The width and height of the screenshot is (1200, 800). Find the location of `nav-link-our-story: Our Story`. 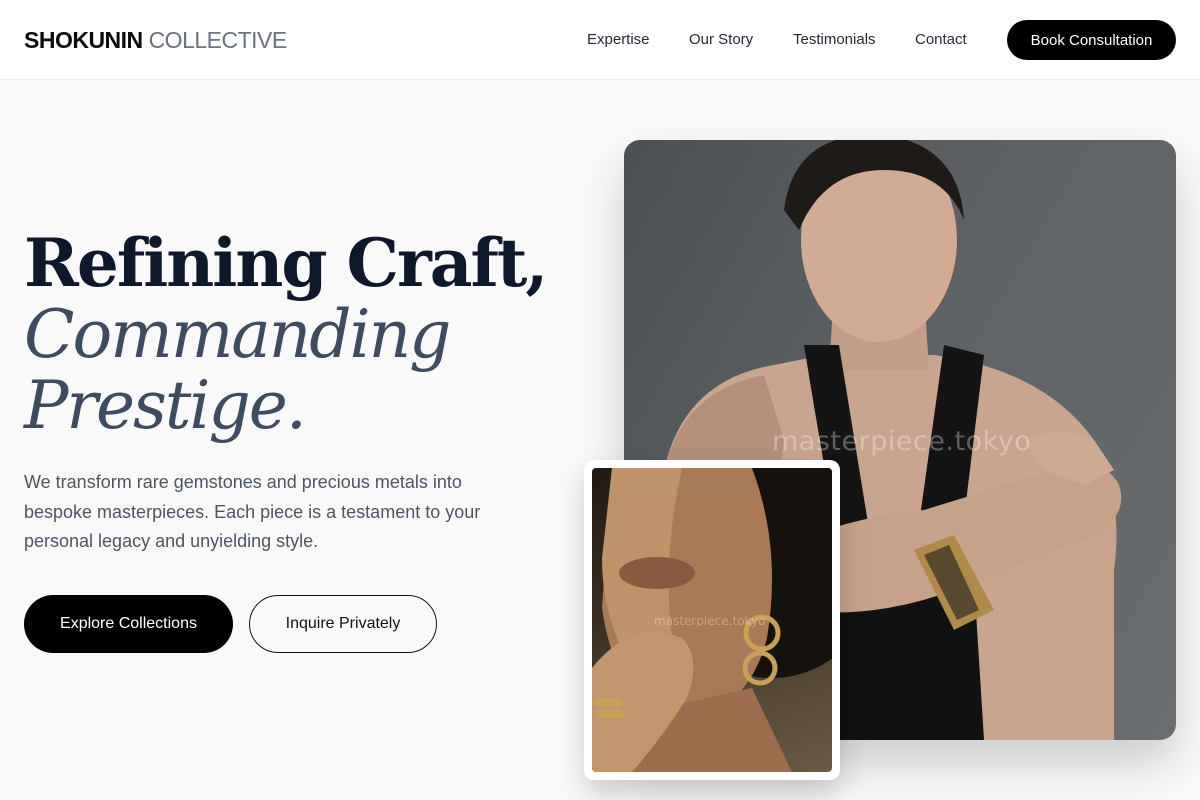

nav-link-our-story: Our Story is located at coordinates (721, 40).